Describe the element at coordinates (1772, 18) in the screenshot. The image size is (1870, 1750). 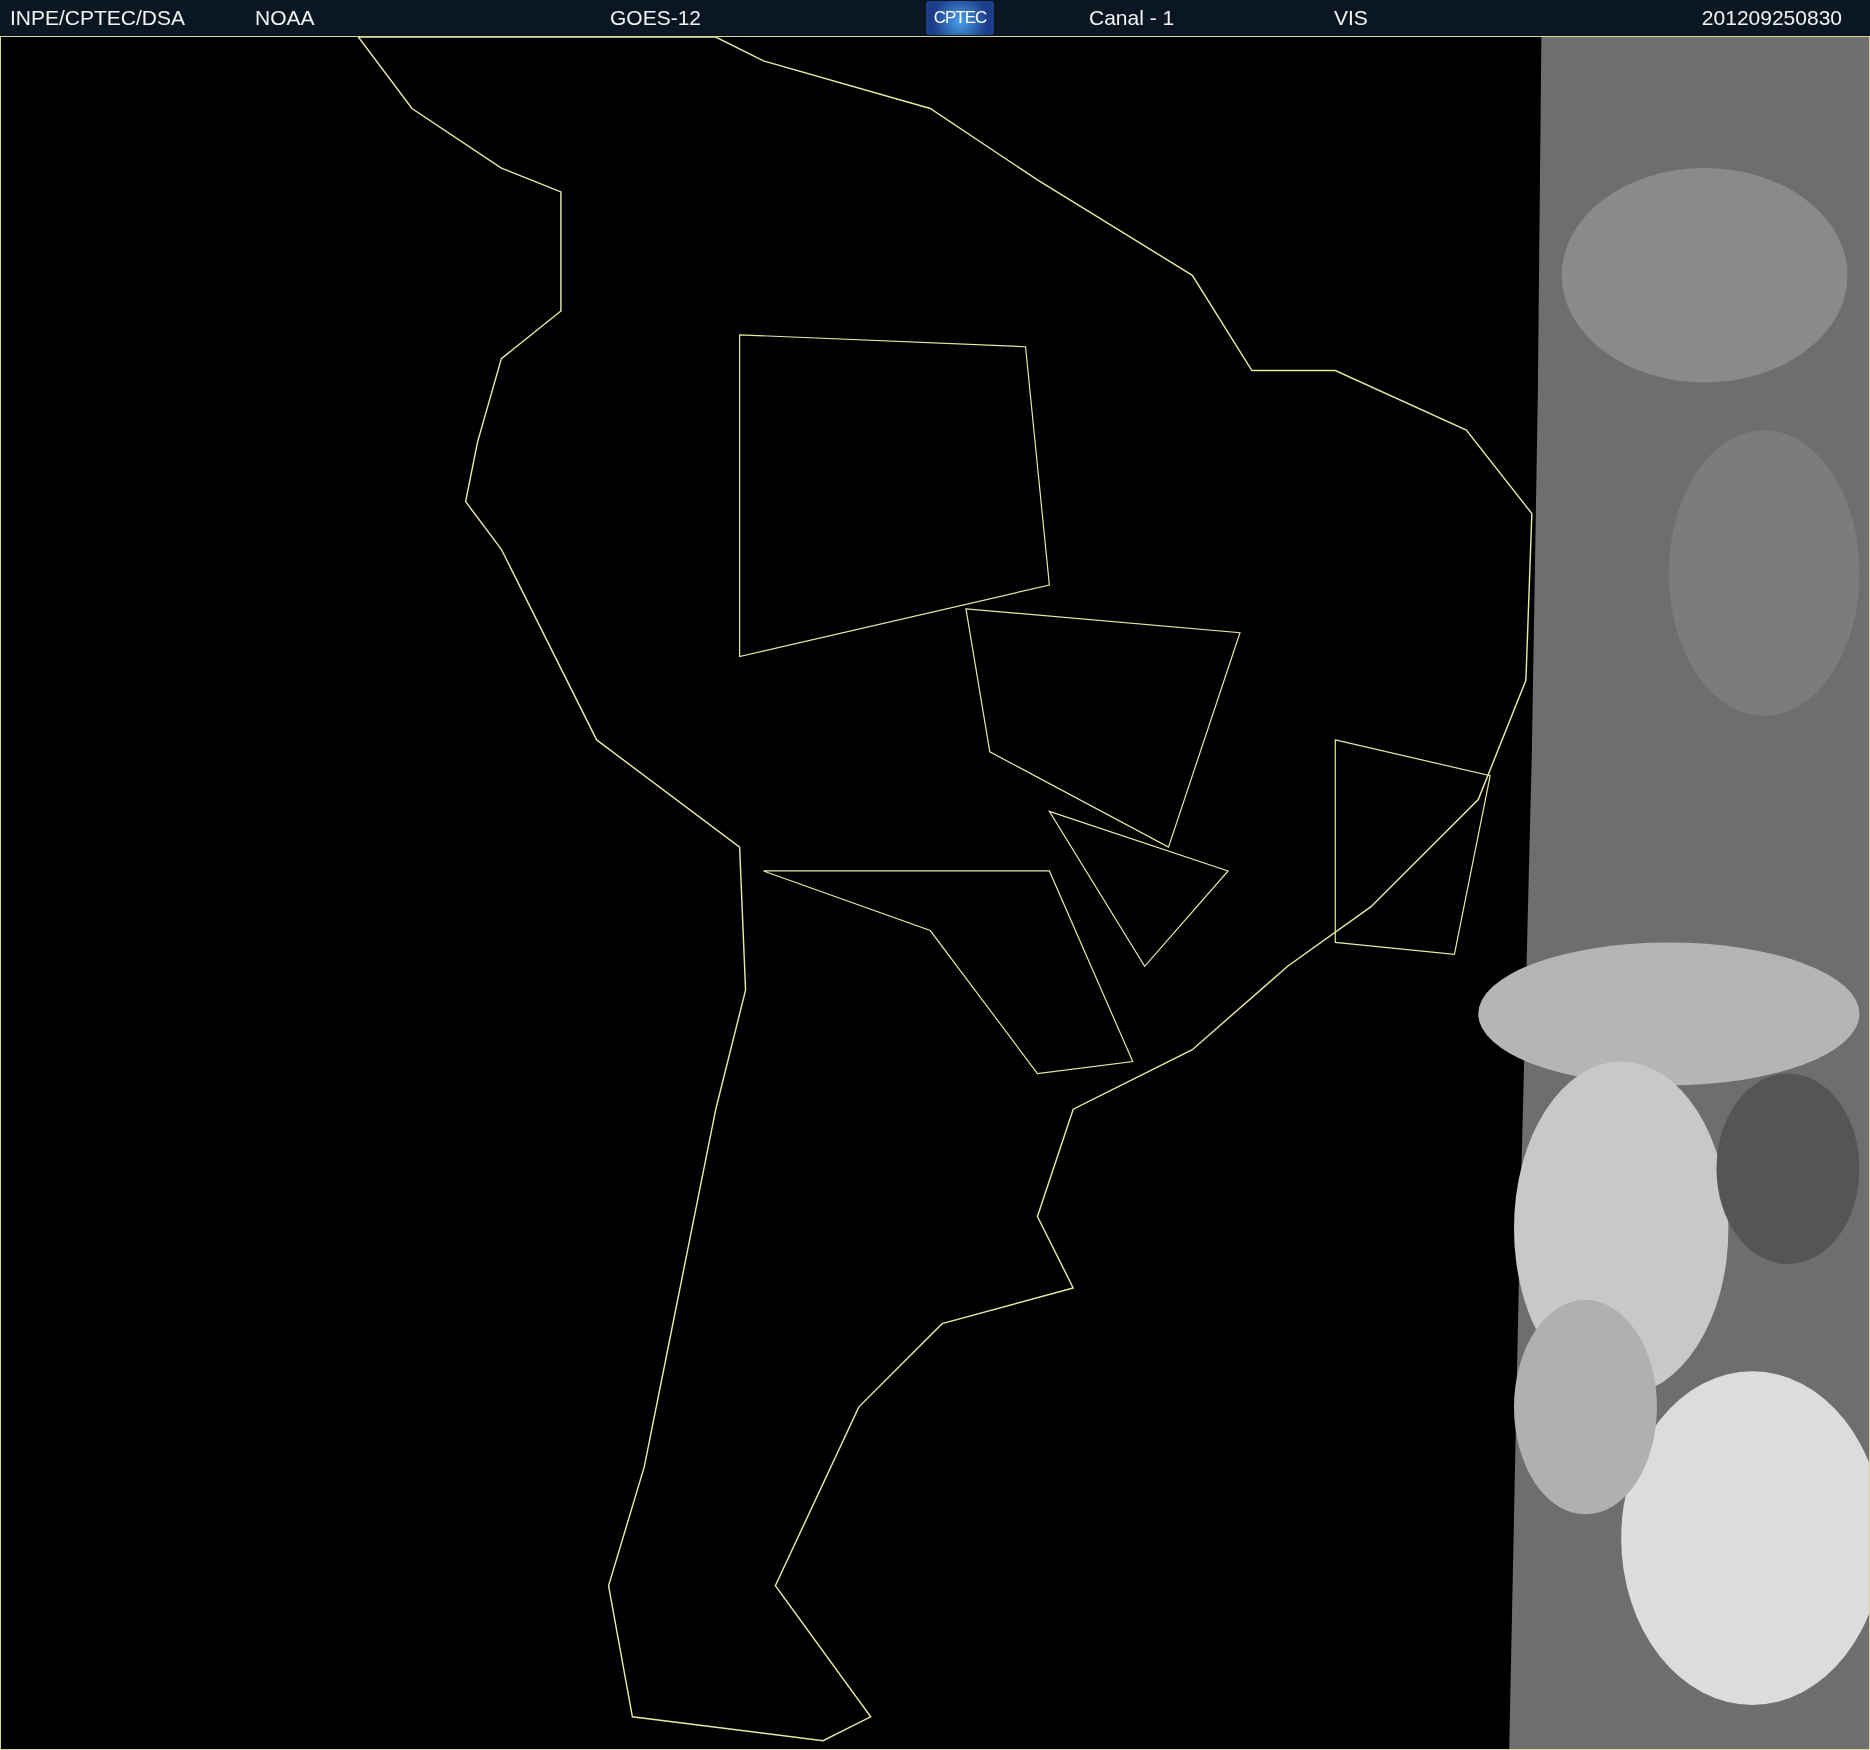
I see `header-label: 201209250830` at that location.